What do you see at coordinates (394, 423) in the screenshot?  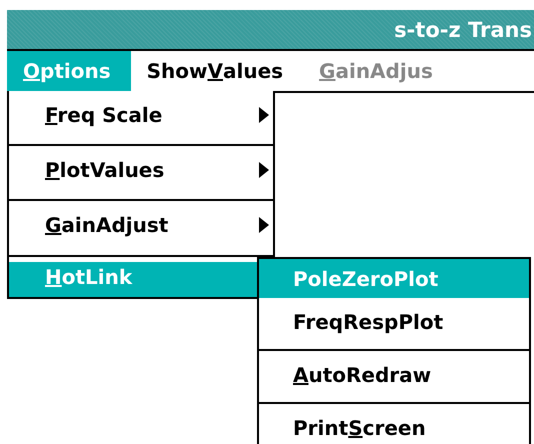 I see `menu-item: PrintScreen` at bounding box center [394, 423].